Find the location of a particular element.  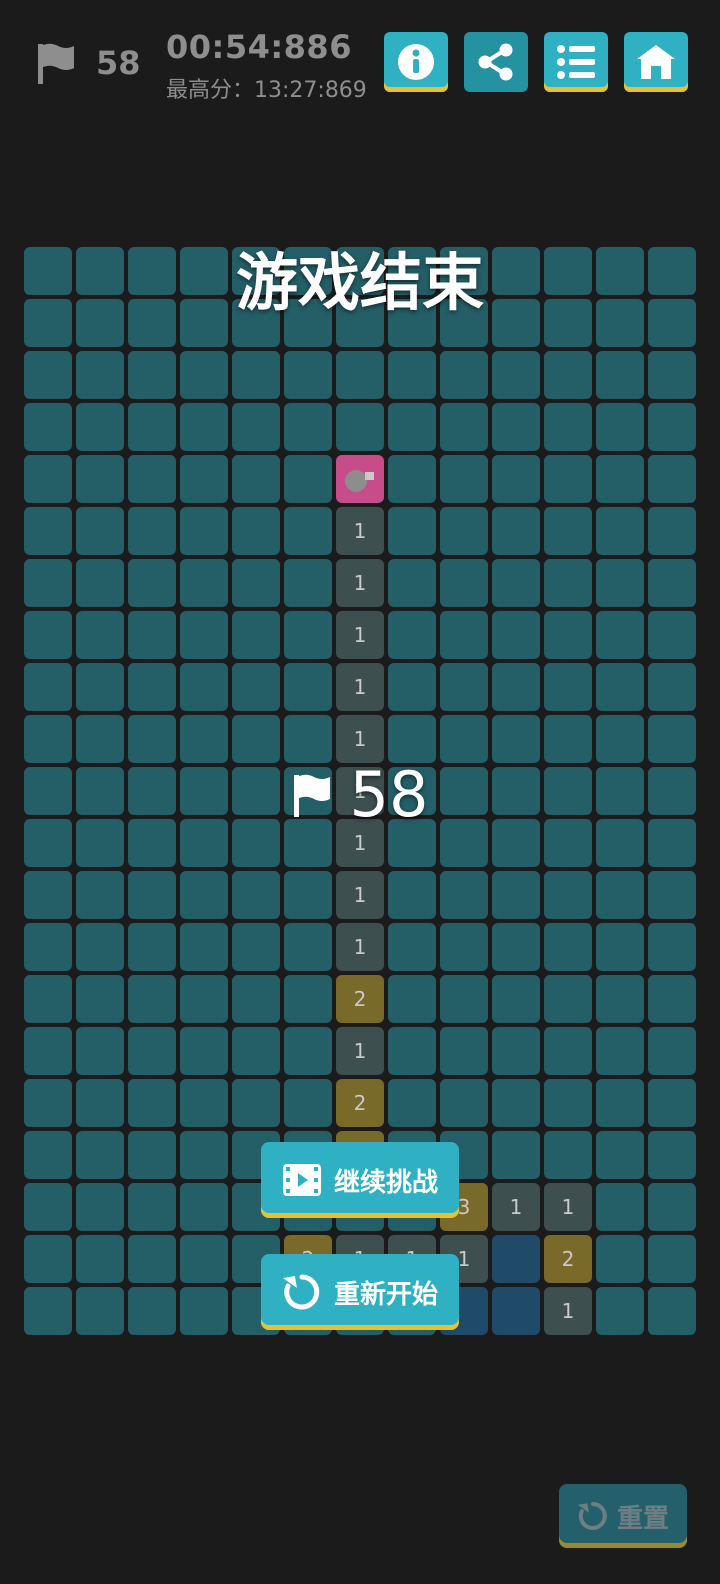

continue-challenge-button: 继续挑战 is located at coordinates (360, 1180).